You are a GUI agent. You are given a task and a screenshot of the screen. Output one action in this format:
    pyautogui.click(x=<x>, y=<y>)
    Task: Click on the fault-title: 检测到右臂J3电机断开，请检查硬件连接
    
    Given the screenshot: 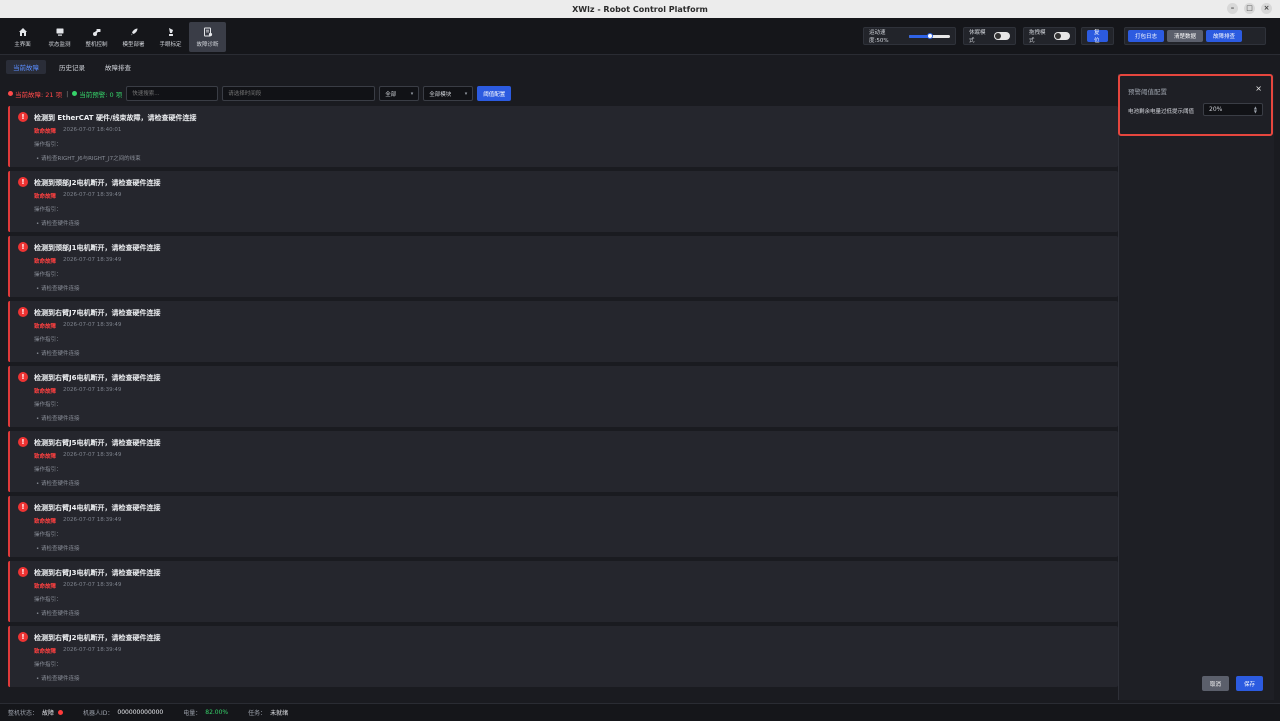 What is the action you would take?
    pyautogui.click(x=97, y=573)
    